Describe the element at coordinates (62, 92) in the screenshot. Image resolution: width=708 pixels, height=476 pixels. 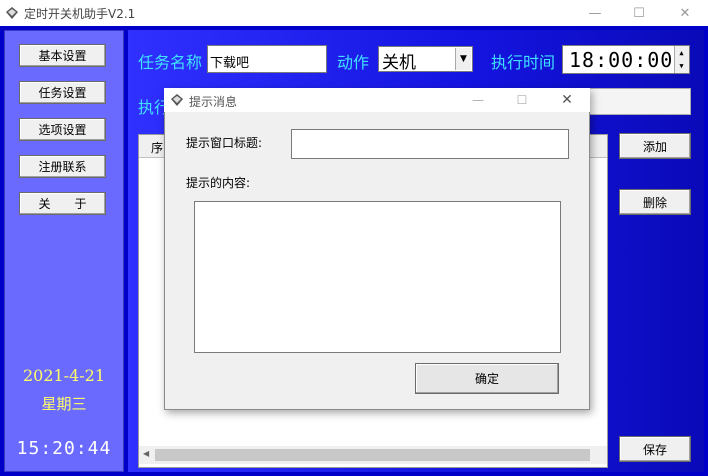
I see `sidebar-item-task-settings: 任务设置` at that location.